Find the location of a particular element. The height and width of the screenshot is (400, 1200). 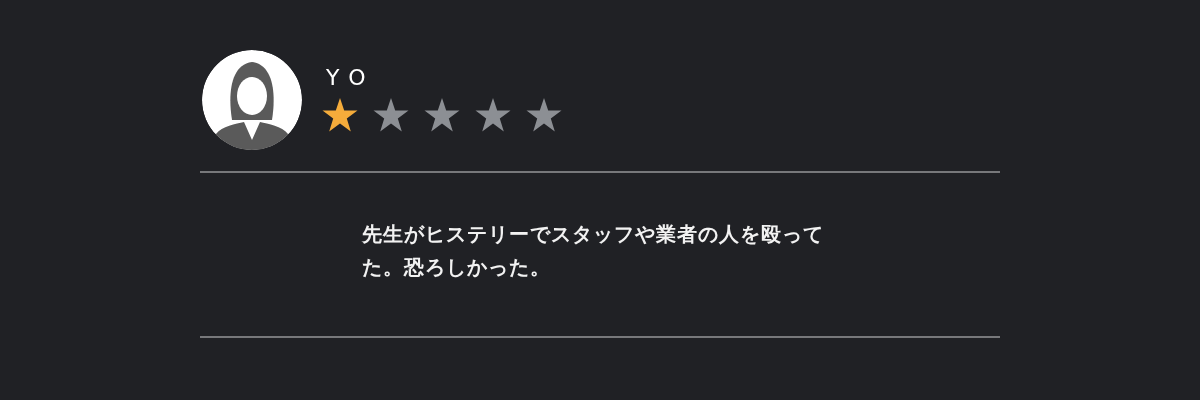

avatar-icon is located at coordinates (252, 100).